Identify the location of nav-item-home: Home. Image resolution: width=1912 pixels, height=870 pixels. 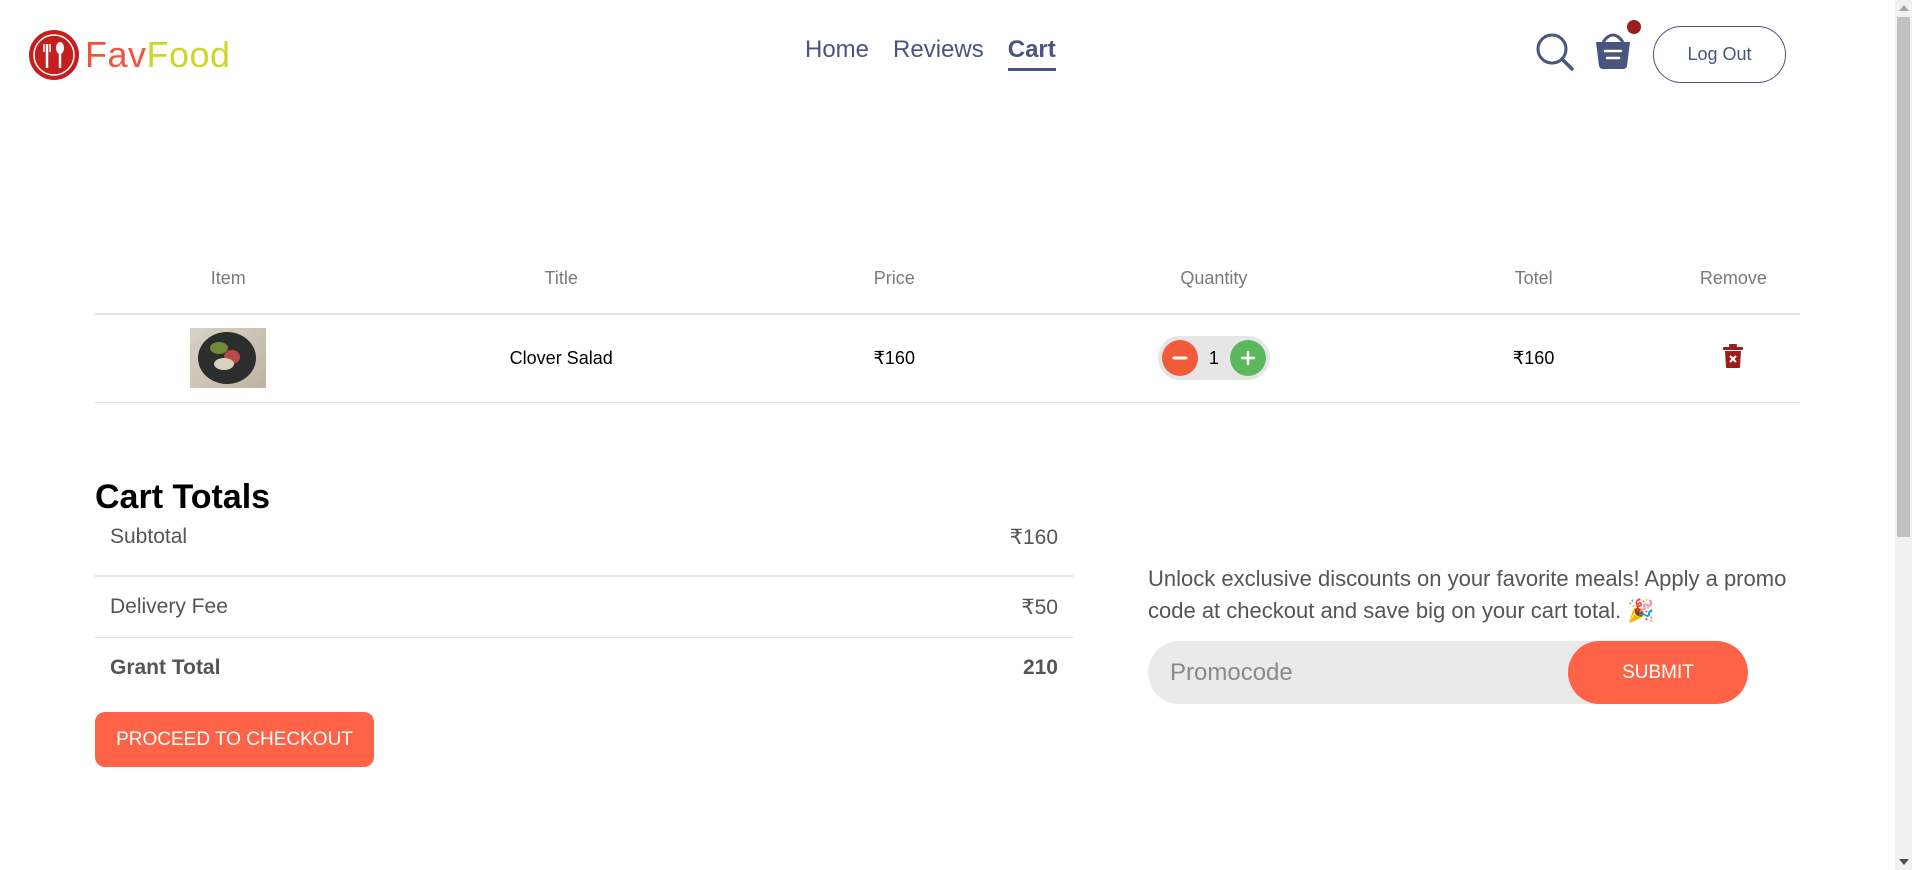
(837, 53).